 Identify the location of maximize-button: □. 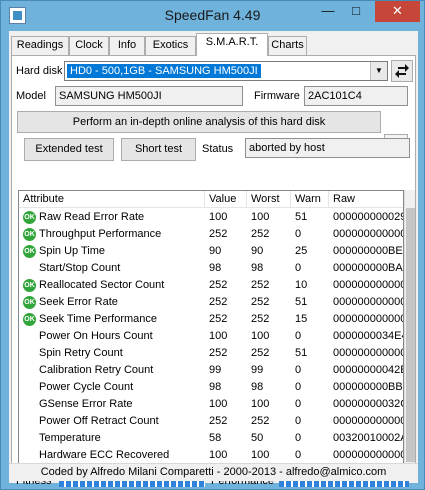
(356, 11).